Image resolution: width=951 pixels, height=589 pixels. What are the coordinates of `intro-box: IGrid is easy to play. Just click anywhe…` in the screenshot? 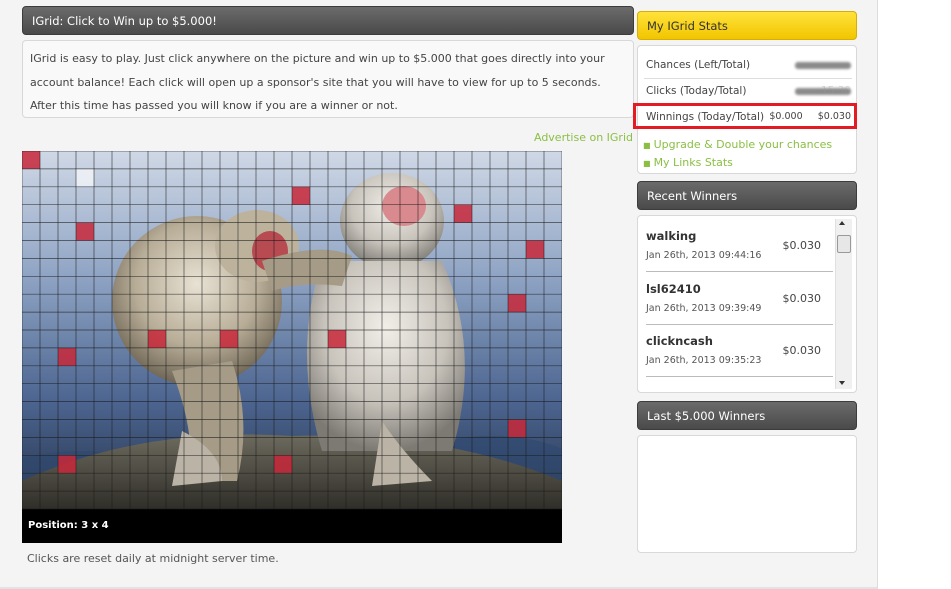 It's located at (328, 79).